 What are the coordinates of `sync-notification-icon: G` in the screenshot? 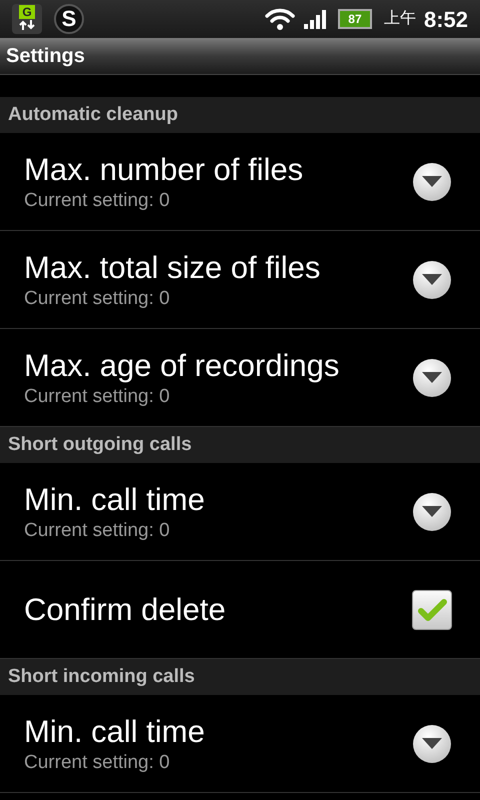 It's located at (27, 19).